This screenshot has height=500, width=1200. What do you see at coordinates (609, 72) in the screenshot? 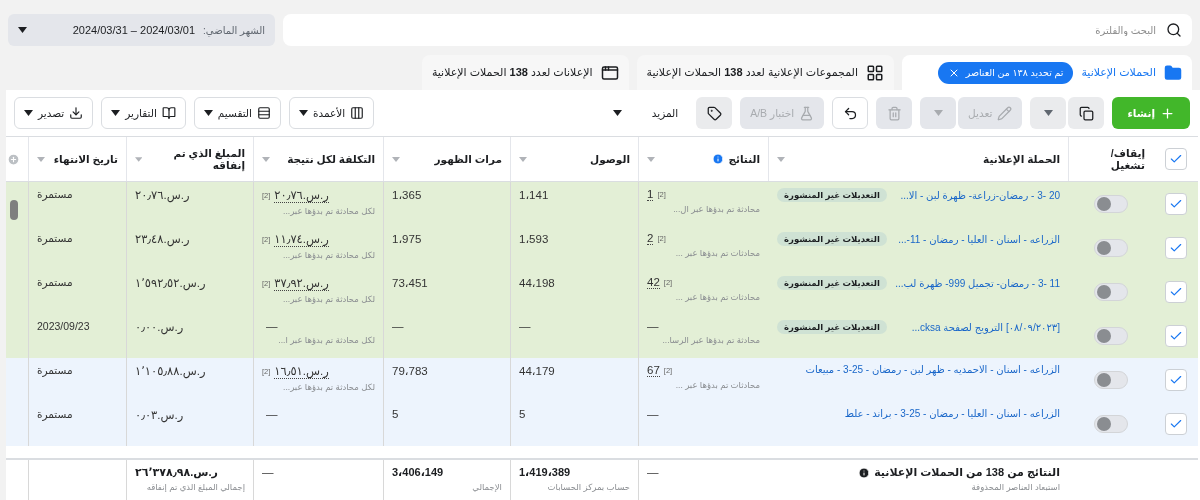
I see `window-icon` at bounding box center [609, 72].